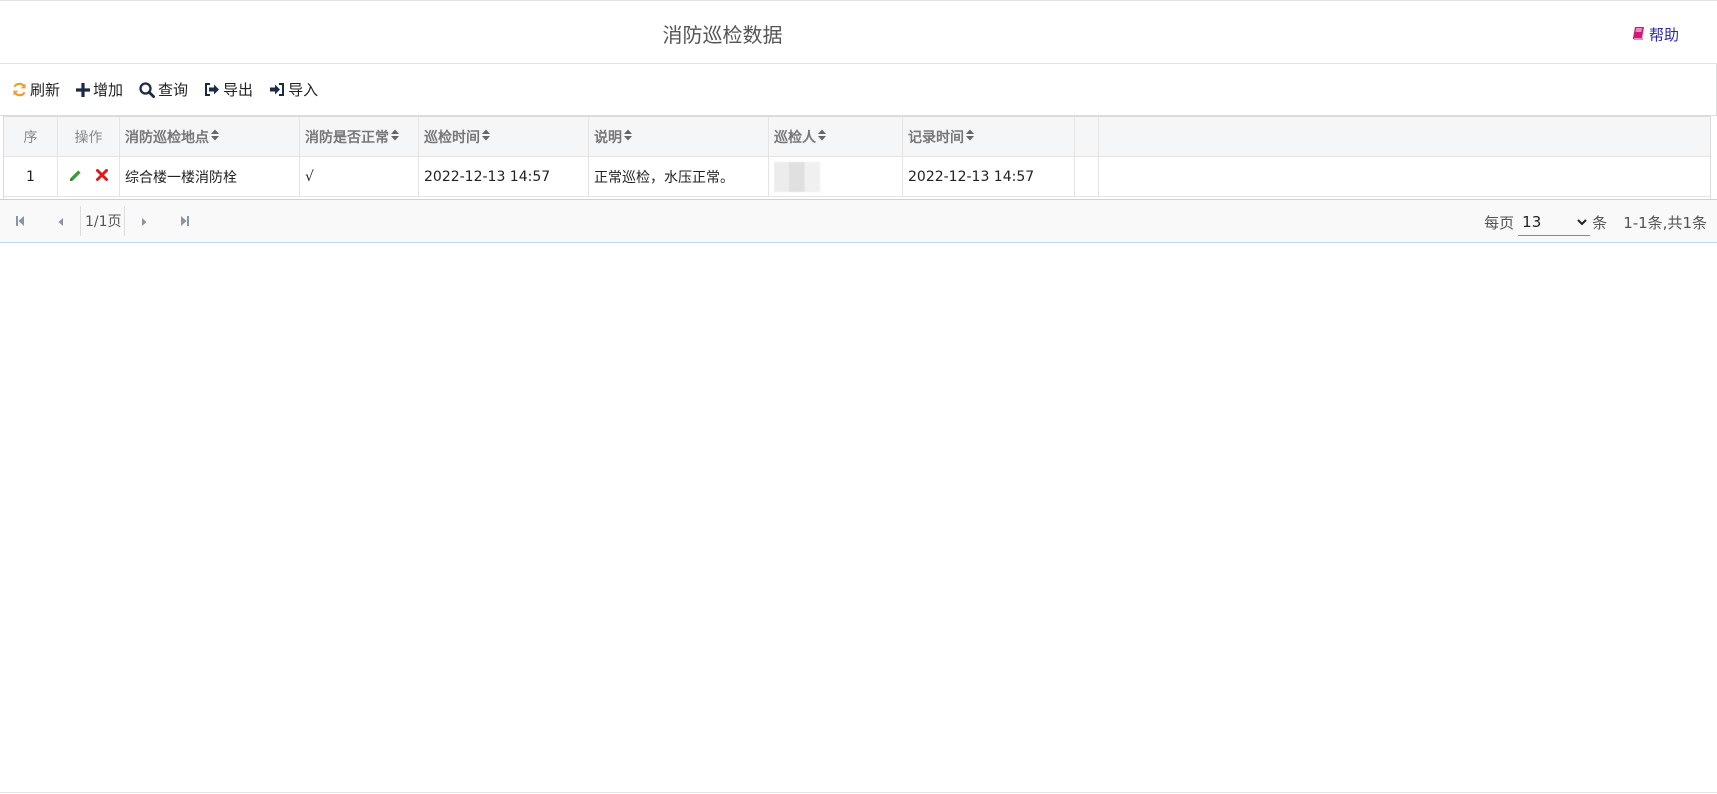 This screenshot has height=794, width=1717. I want to click on last-page-button, so click(185, 221).